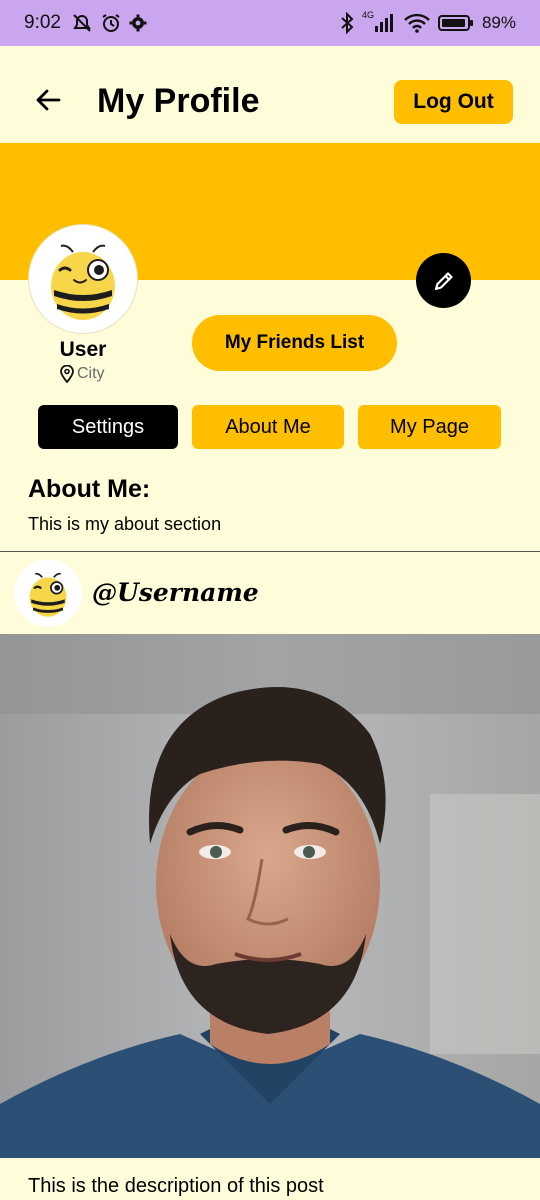 The width and height of the screenshot is (540, 1200). I want to click on post-header: @Username, so click(270, 593).